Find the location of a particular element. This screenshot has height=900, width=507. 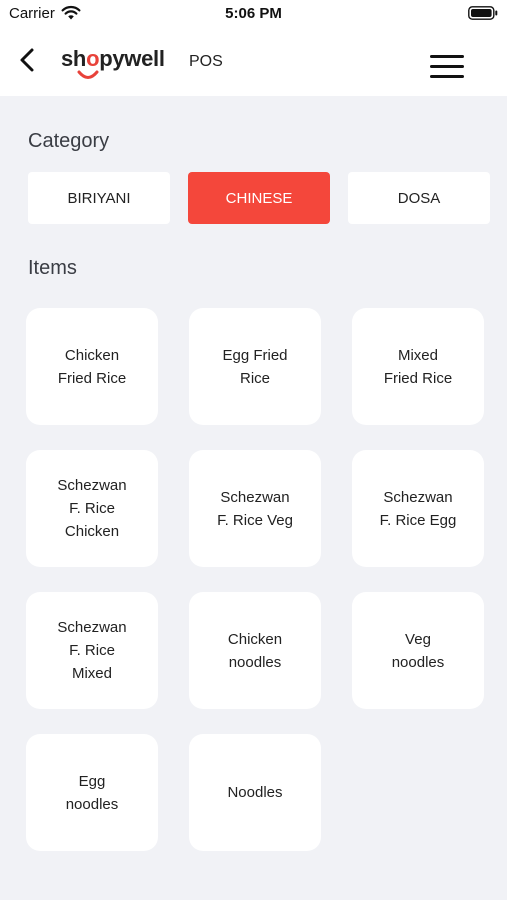

item-card-egg-noodles: Egg noodles is located at coordinates (92, 792).